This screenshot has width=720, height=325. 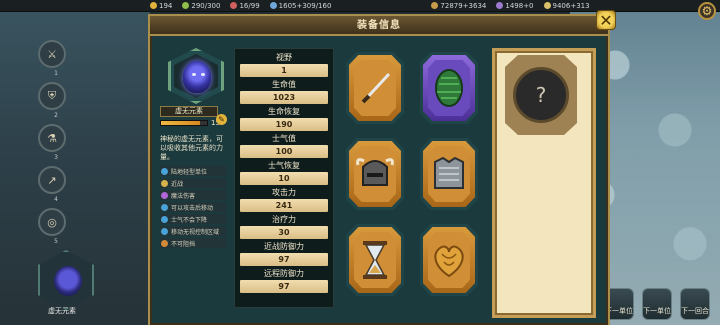 What do you see at coordinates (52, 222) in the screenshot?
I see `ring-slot-icon: ◎` at bounding box center [52, 222].